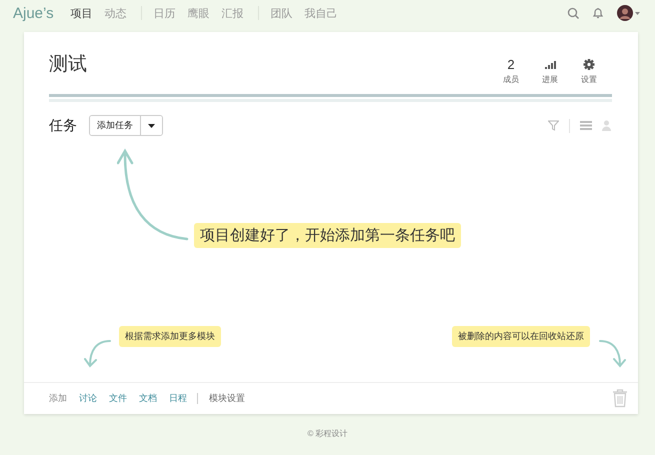 Image resolution: width=655 pixels, height=455 pixels. Describe the element at coordinates (586, 125) in the screenshot. I see `list-icon` at that location.